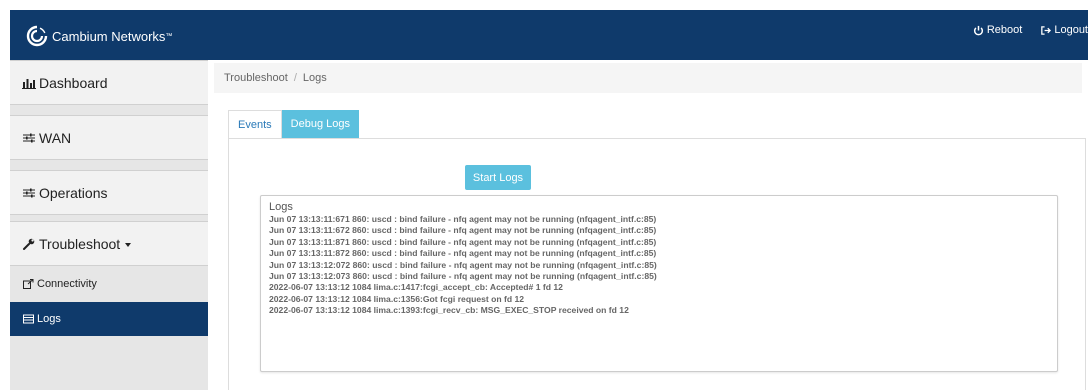  Describe the element at coordinates (109, 36) in the screenshot. I see `brand-name: Cambium Networks` at that location.